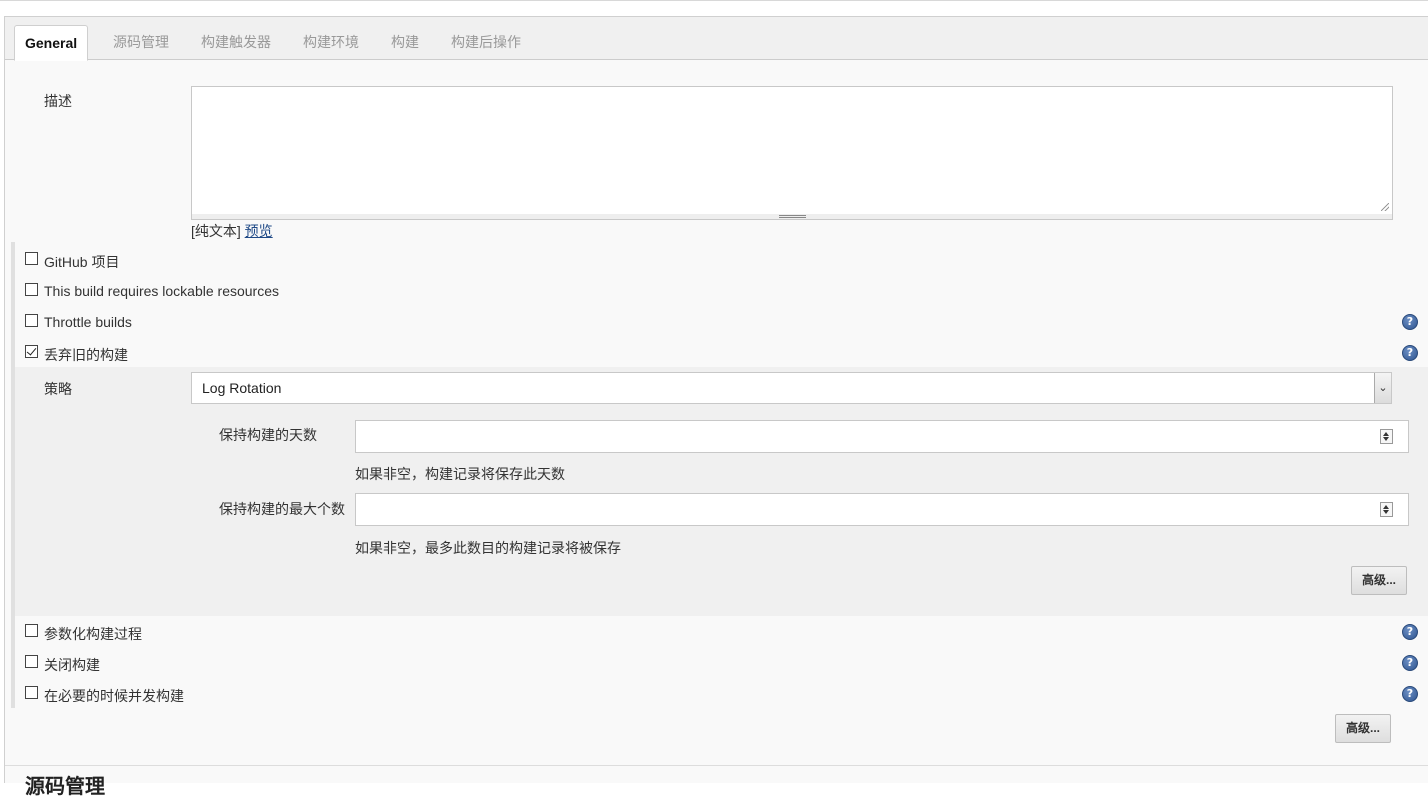 This screenshot has height=799, width=1428. I want to click on resize-grip-icon, so click(1385, 207).